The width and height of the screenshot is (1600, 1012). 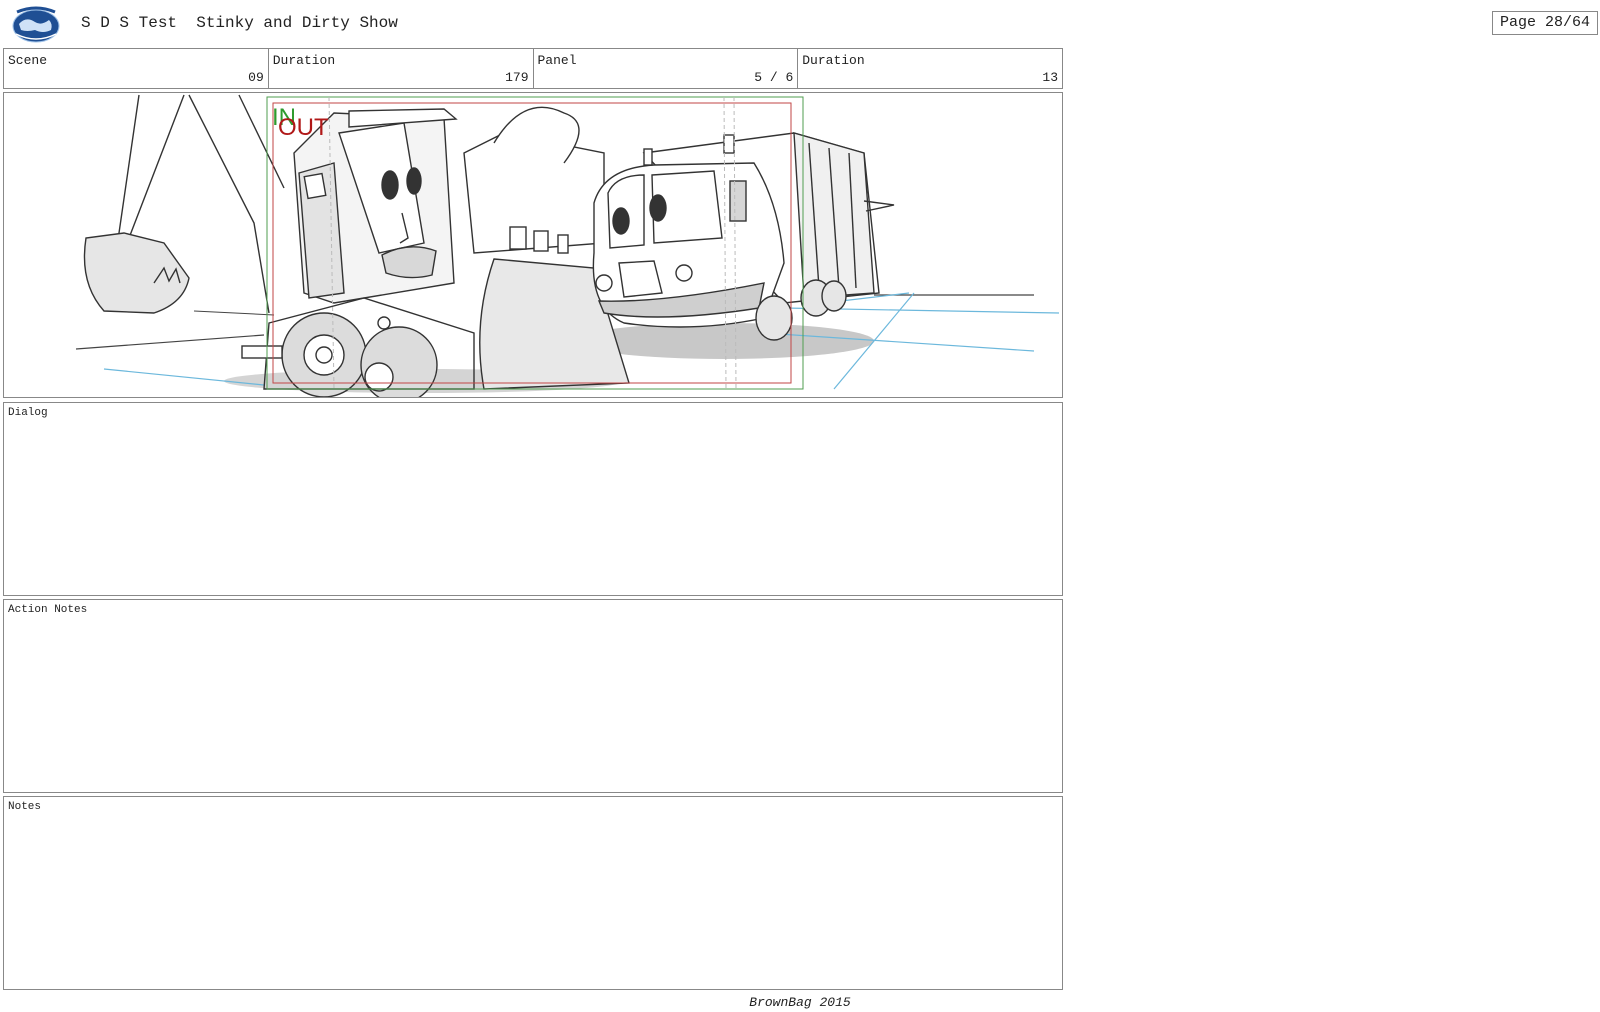 I want to click on panel-value: 5 / 6, so click(x=774, y=77).